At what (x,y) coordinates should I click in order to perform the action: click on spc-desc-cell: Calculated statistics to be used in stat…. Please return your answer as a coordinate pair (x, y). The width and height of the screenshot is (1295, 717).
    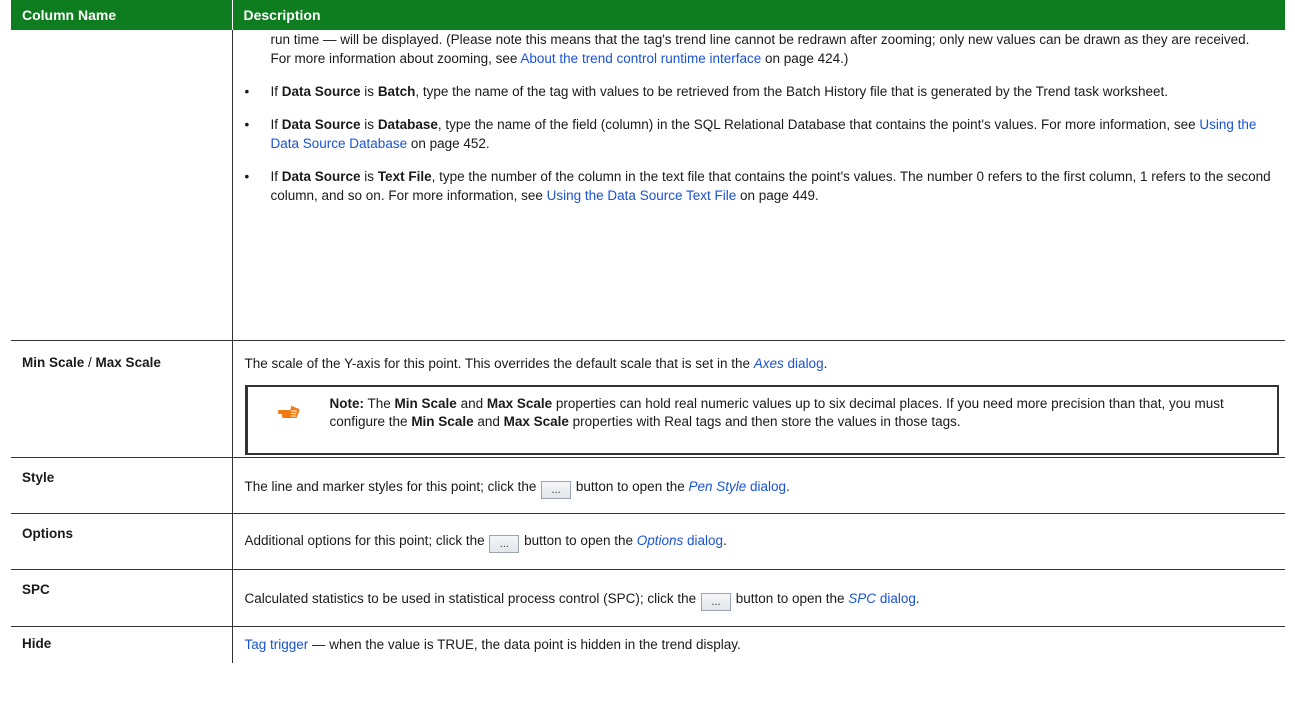
    Looking at the image, I should click on (758, 598).